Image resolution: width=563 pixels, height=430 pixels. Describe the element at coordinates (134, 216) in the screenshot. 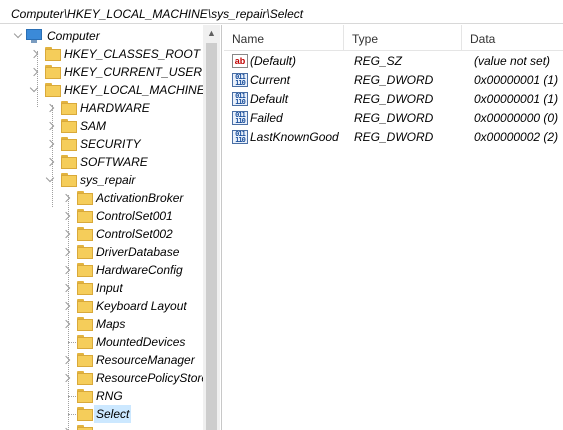

I see `tree-label: ControlSet001` at that location.